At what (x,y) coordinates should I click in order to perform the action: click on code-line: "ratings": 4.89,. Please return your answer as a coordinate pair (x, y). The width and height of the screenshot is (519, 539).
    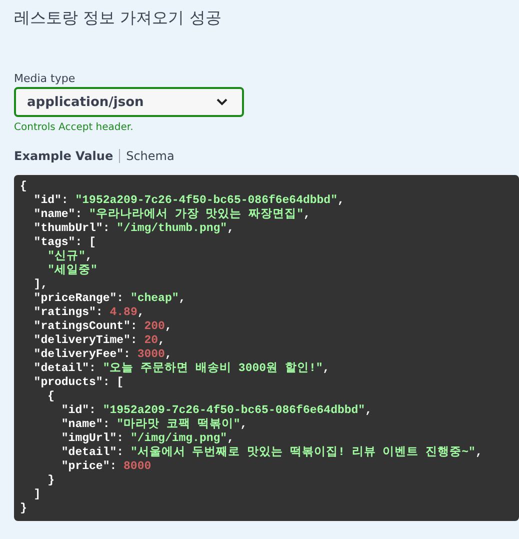
    Looking at the image, I should click on (89, 313).